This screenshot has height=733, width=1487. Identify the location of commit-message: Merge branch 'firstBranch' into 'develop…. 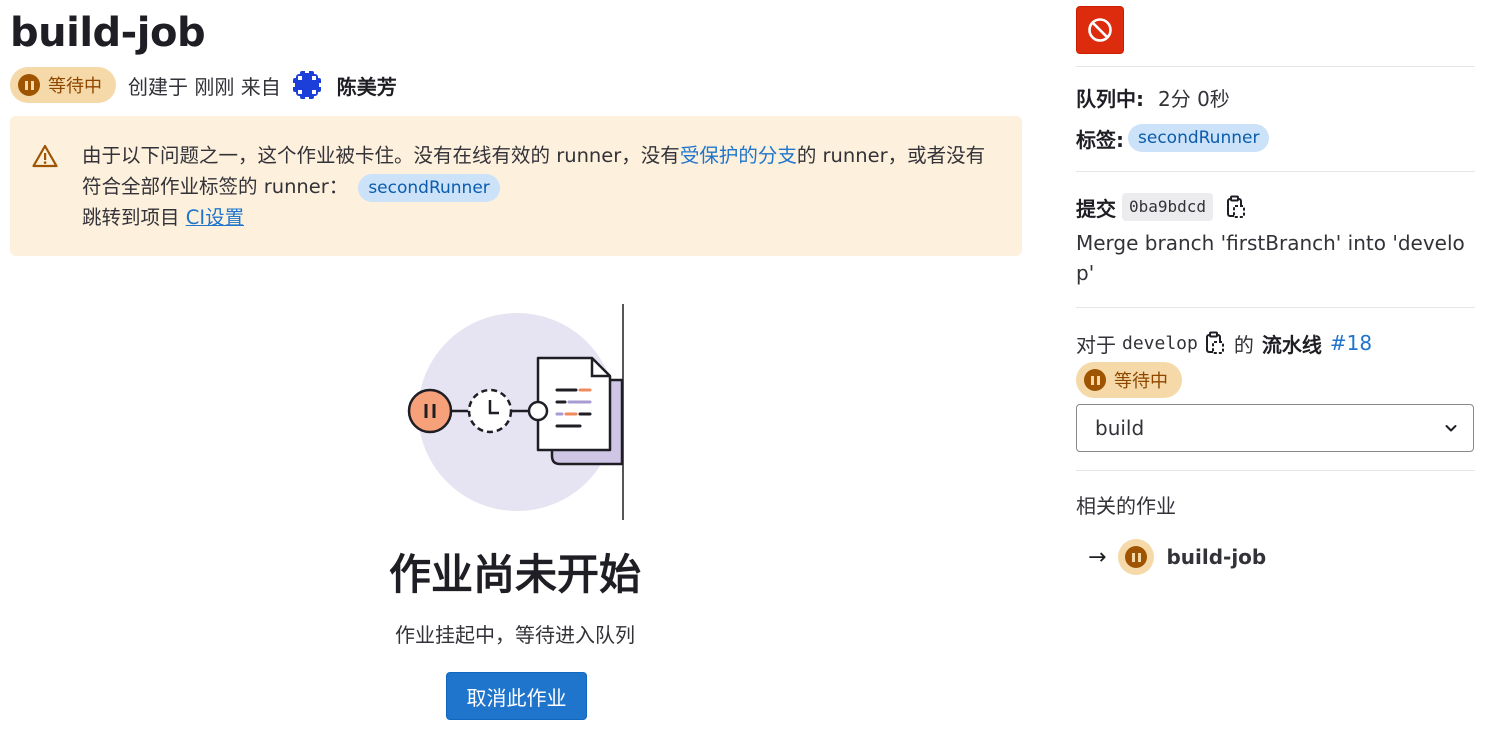
(1270, 258).